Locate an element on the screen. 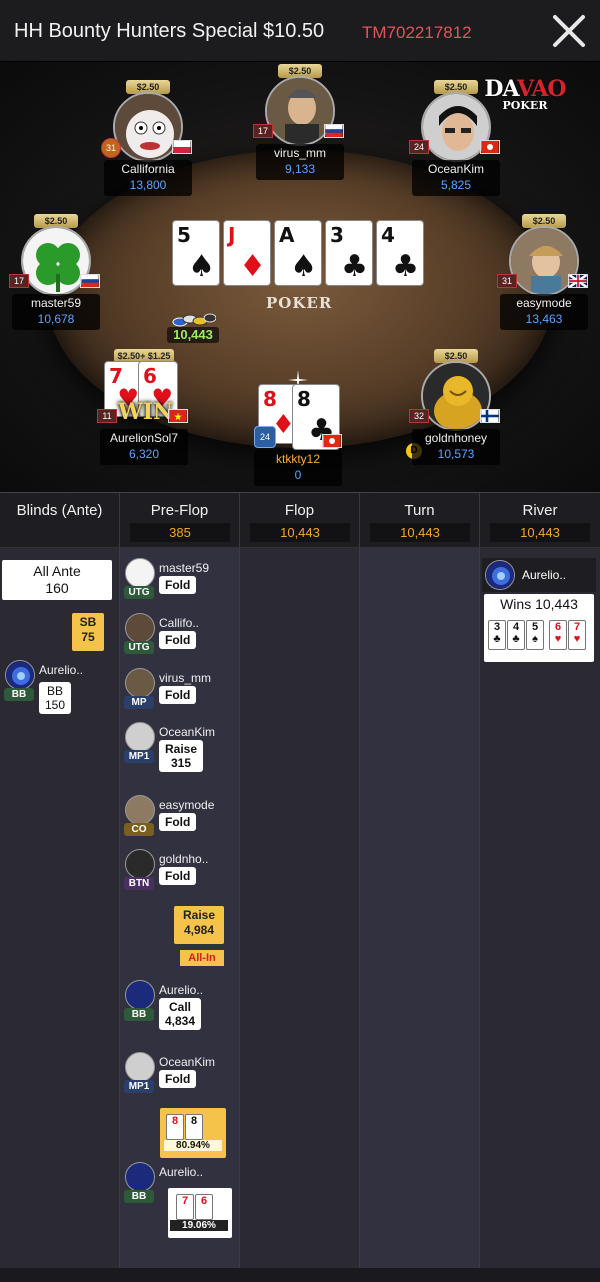 This screenshot has height=1282, width=600. player-name: Callifo.. is located at coordinates (179, 623).